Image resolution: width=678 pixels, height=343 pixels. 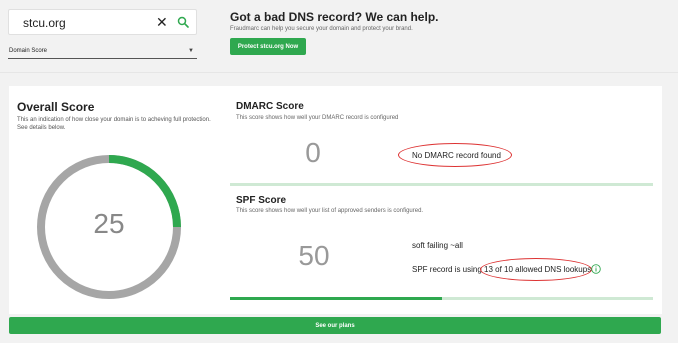 What do you see at coordinates (162, 22) in the screenshot?
I see `close-icon: ✕` at bounding box center [162, 22].